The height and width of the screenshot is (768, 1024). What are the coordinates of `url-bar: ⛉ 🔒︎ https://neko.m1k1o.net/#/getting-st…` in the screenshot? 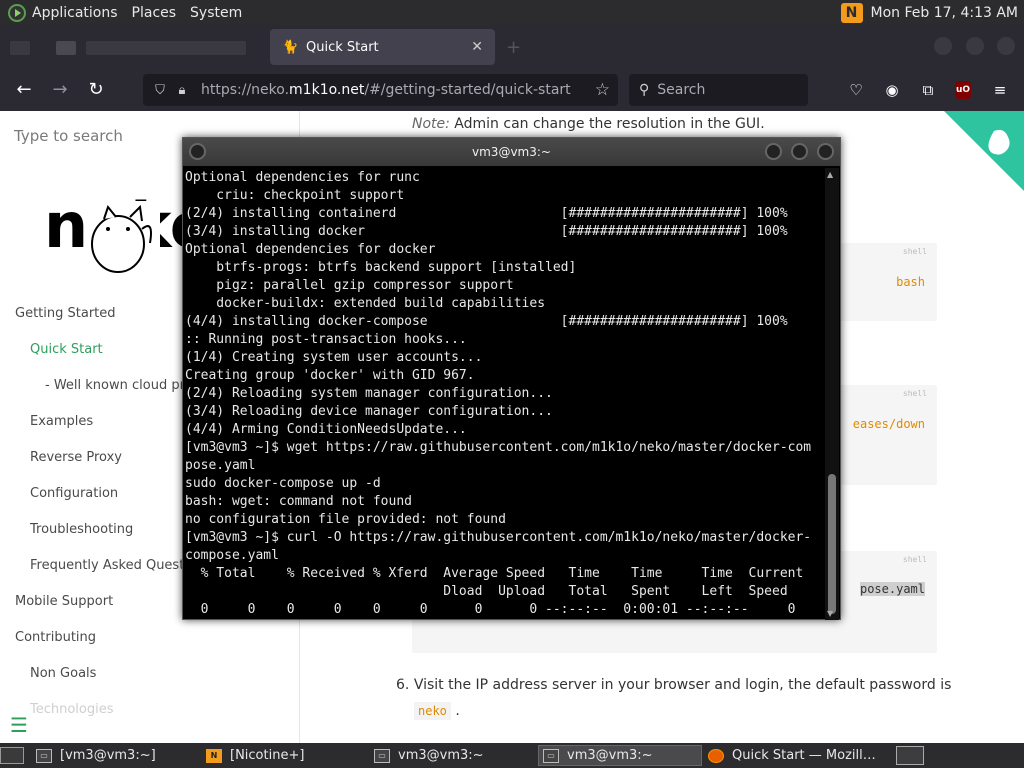 It's located at (380, 90).